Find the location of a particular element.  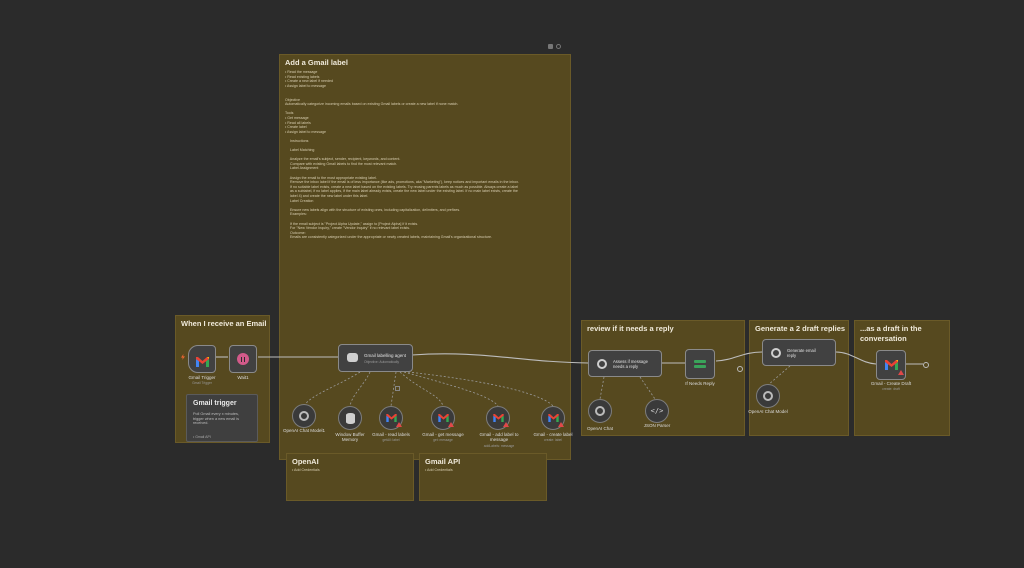

pause-icon is located at coordinates (243, 359).